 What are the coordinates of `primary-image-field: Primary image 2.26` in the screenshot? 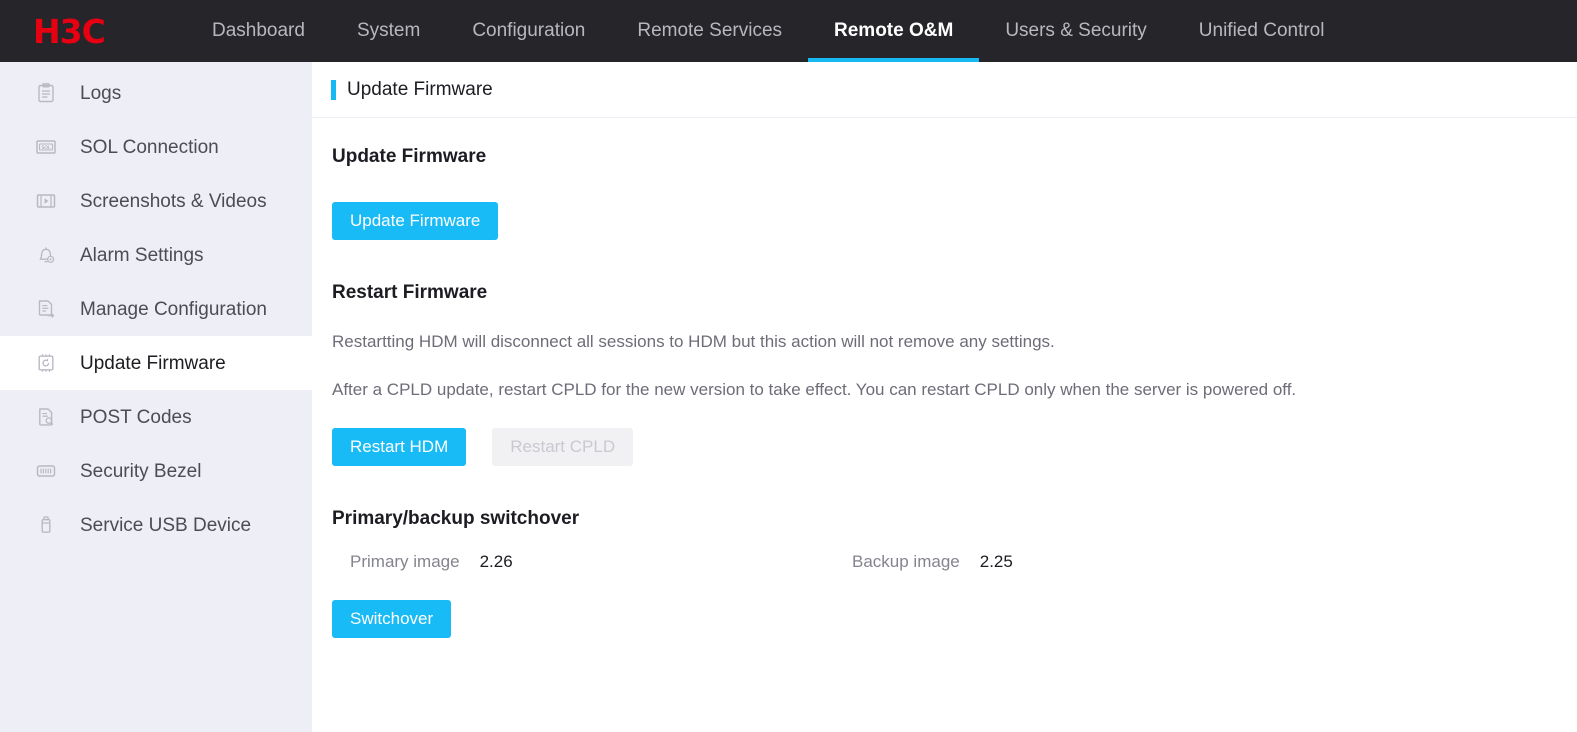 It's located at (592, 562).